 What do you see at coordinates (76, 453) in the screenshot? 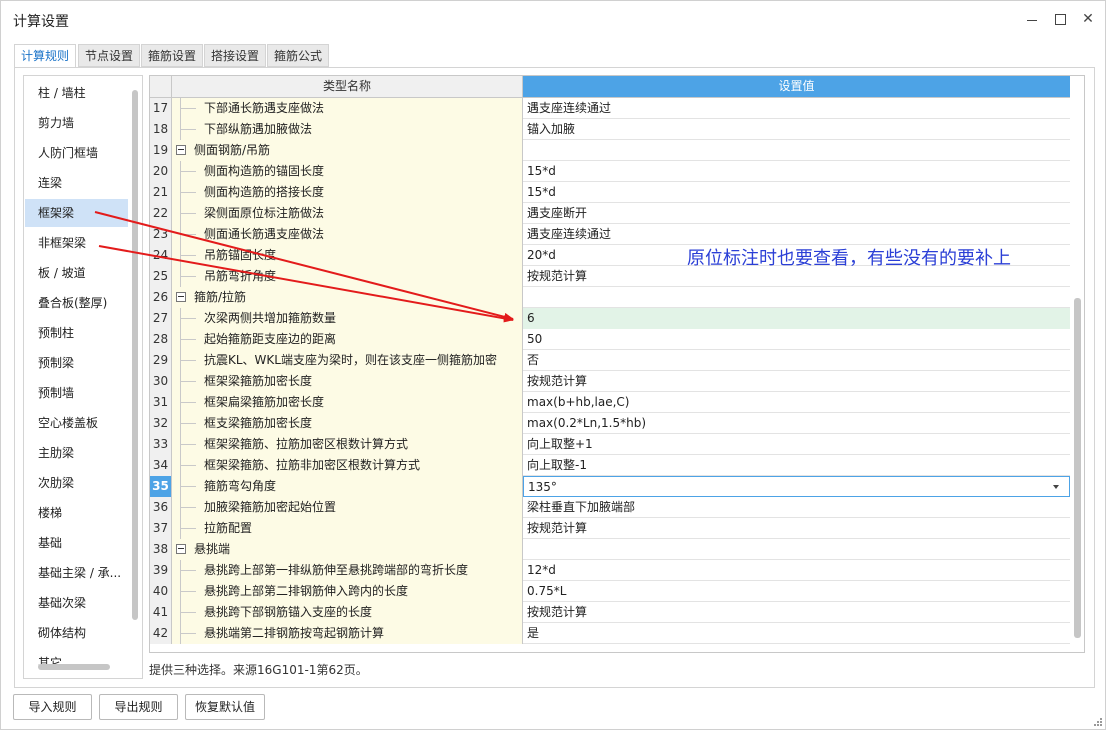
I see `sidebar-item-side-main-rib-beam: 主肋梁` at bounding box center [76, 453].